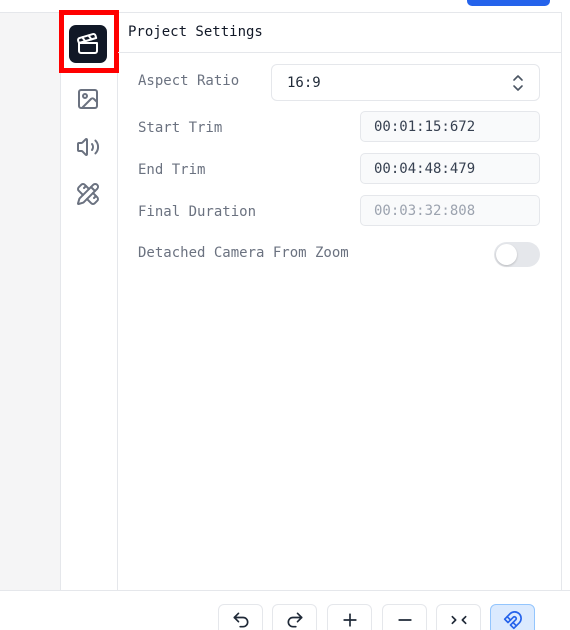  Describe the element at coordinates (518, 83) in the screenshot. I see `chevrons-up-down-icon` at that location.